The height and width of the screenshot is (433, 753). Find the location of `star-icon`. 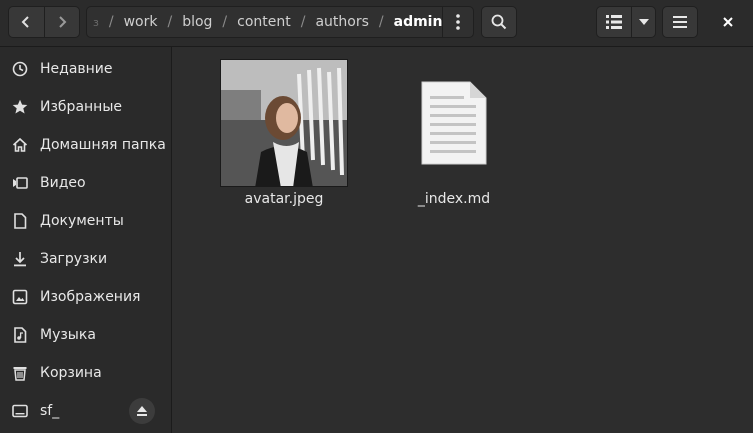

star-icon is located at coordinates (20, 107).